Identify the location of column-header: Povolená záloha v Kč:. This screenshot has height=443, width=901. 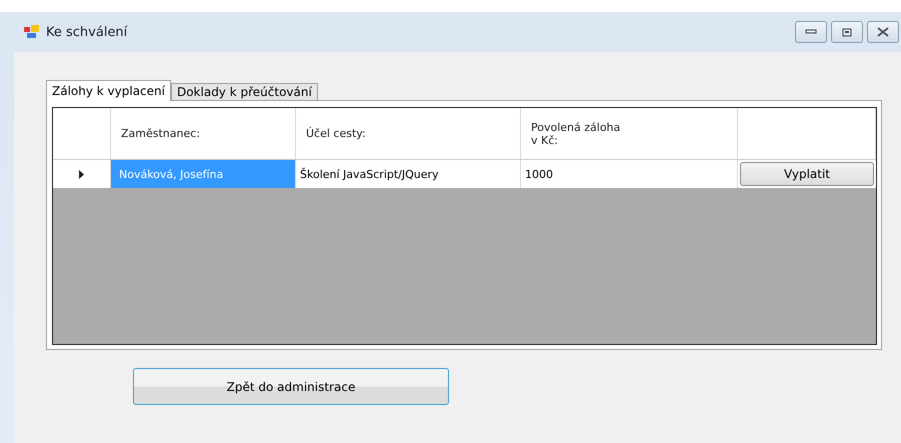
(629, 133).